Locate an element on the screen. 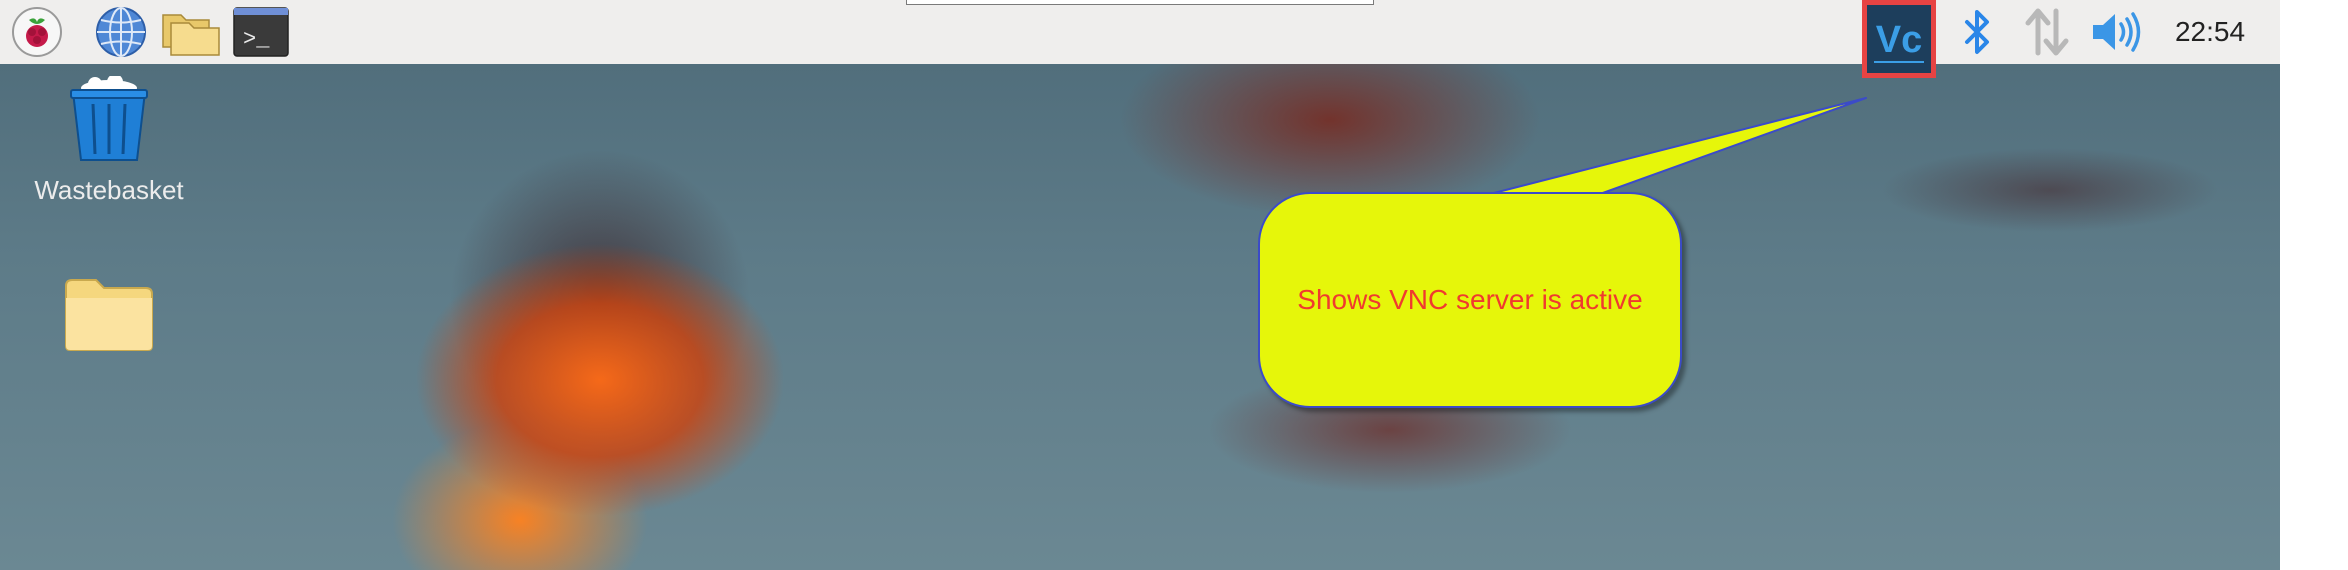 The height and width of the screenshot is (570, 2348). terminal-icon: >_ is located at coordinates (261, 32).